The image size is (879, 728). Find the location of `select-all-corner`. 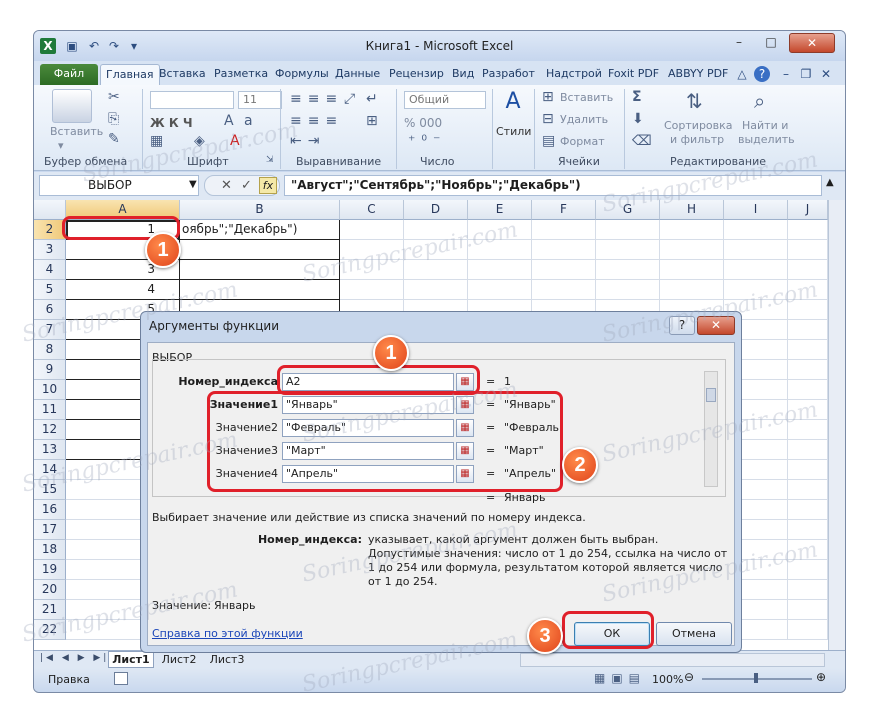

select-all-corner is located at coordinates (50, 210).